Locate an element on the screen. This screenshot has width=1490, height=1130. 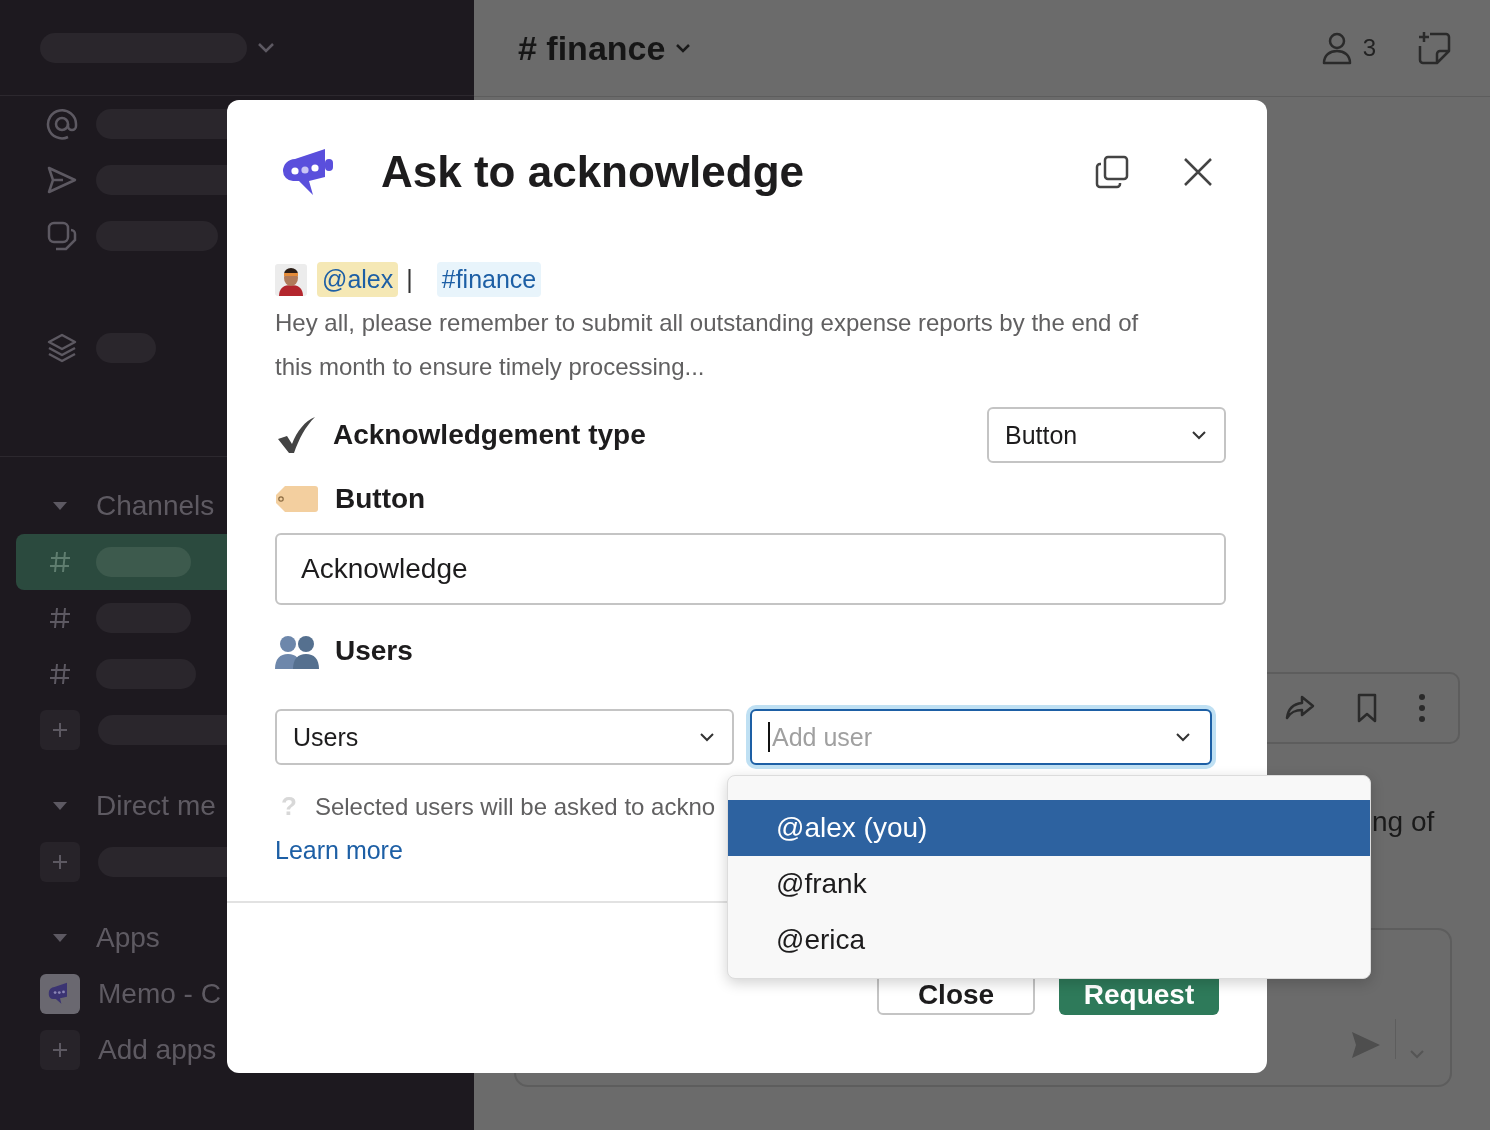
field-label: Users is located at coordinates (374, 651).